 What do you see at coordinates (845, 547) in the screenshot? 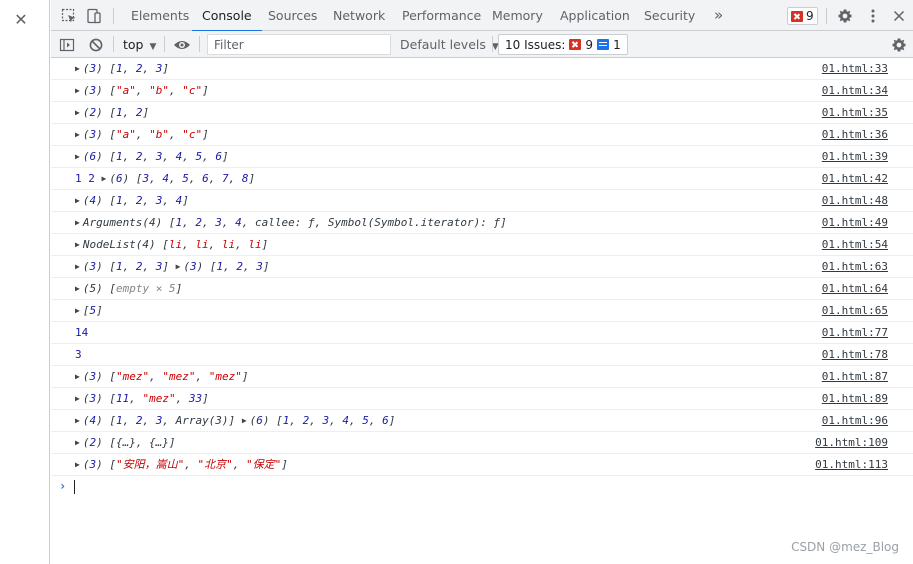
I see `watermark: CSDN @mez_Blog` at bounding box center [845, 547].